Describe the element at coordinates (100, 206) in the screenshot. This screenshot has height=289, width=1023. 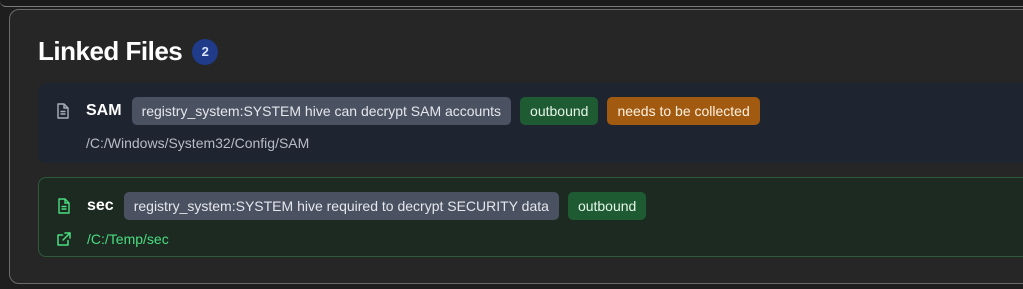
I see `file-name: sec` at that location.